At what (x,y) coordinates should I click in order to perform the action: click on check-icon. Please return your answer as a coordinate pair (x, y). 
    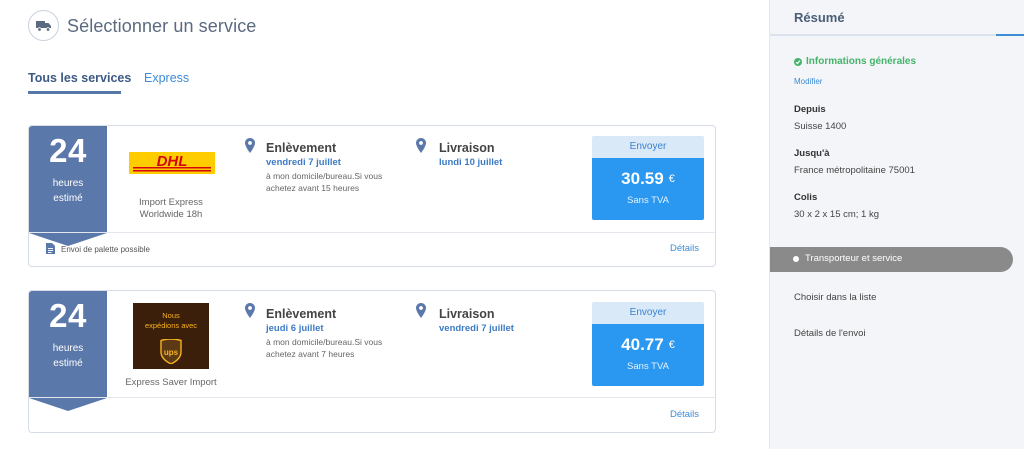
    Looking at the image, I should click on (798, 62).